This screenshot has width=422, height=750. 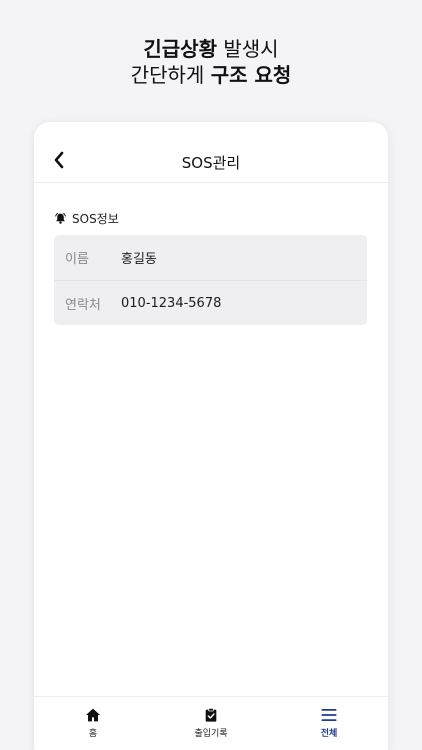 I want to click on headline-line-2-bold: 구조 요청, so click(x=251, y=75).